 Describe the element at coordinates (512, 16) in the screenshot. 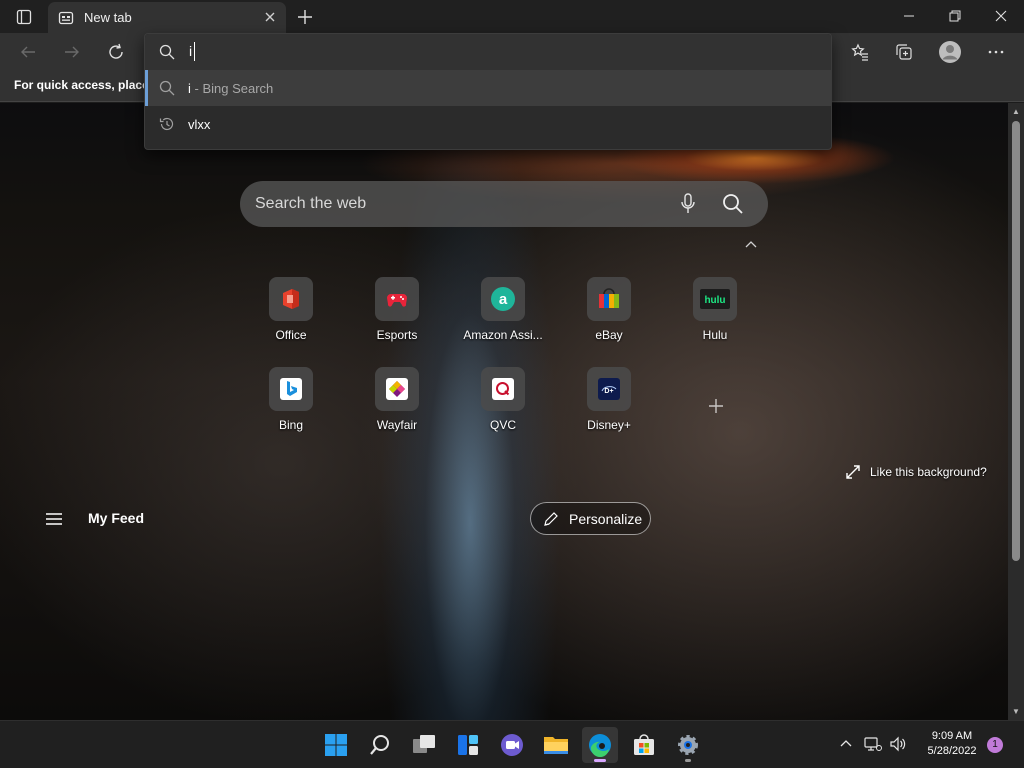

I see `title-bar: New tab` at that location.